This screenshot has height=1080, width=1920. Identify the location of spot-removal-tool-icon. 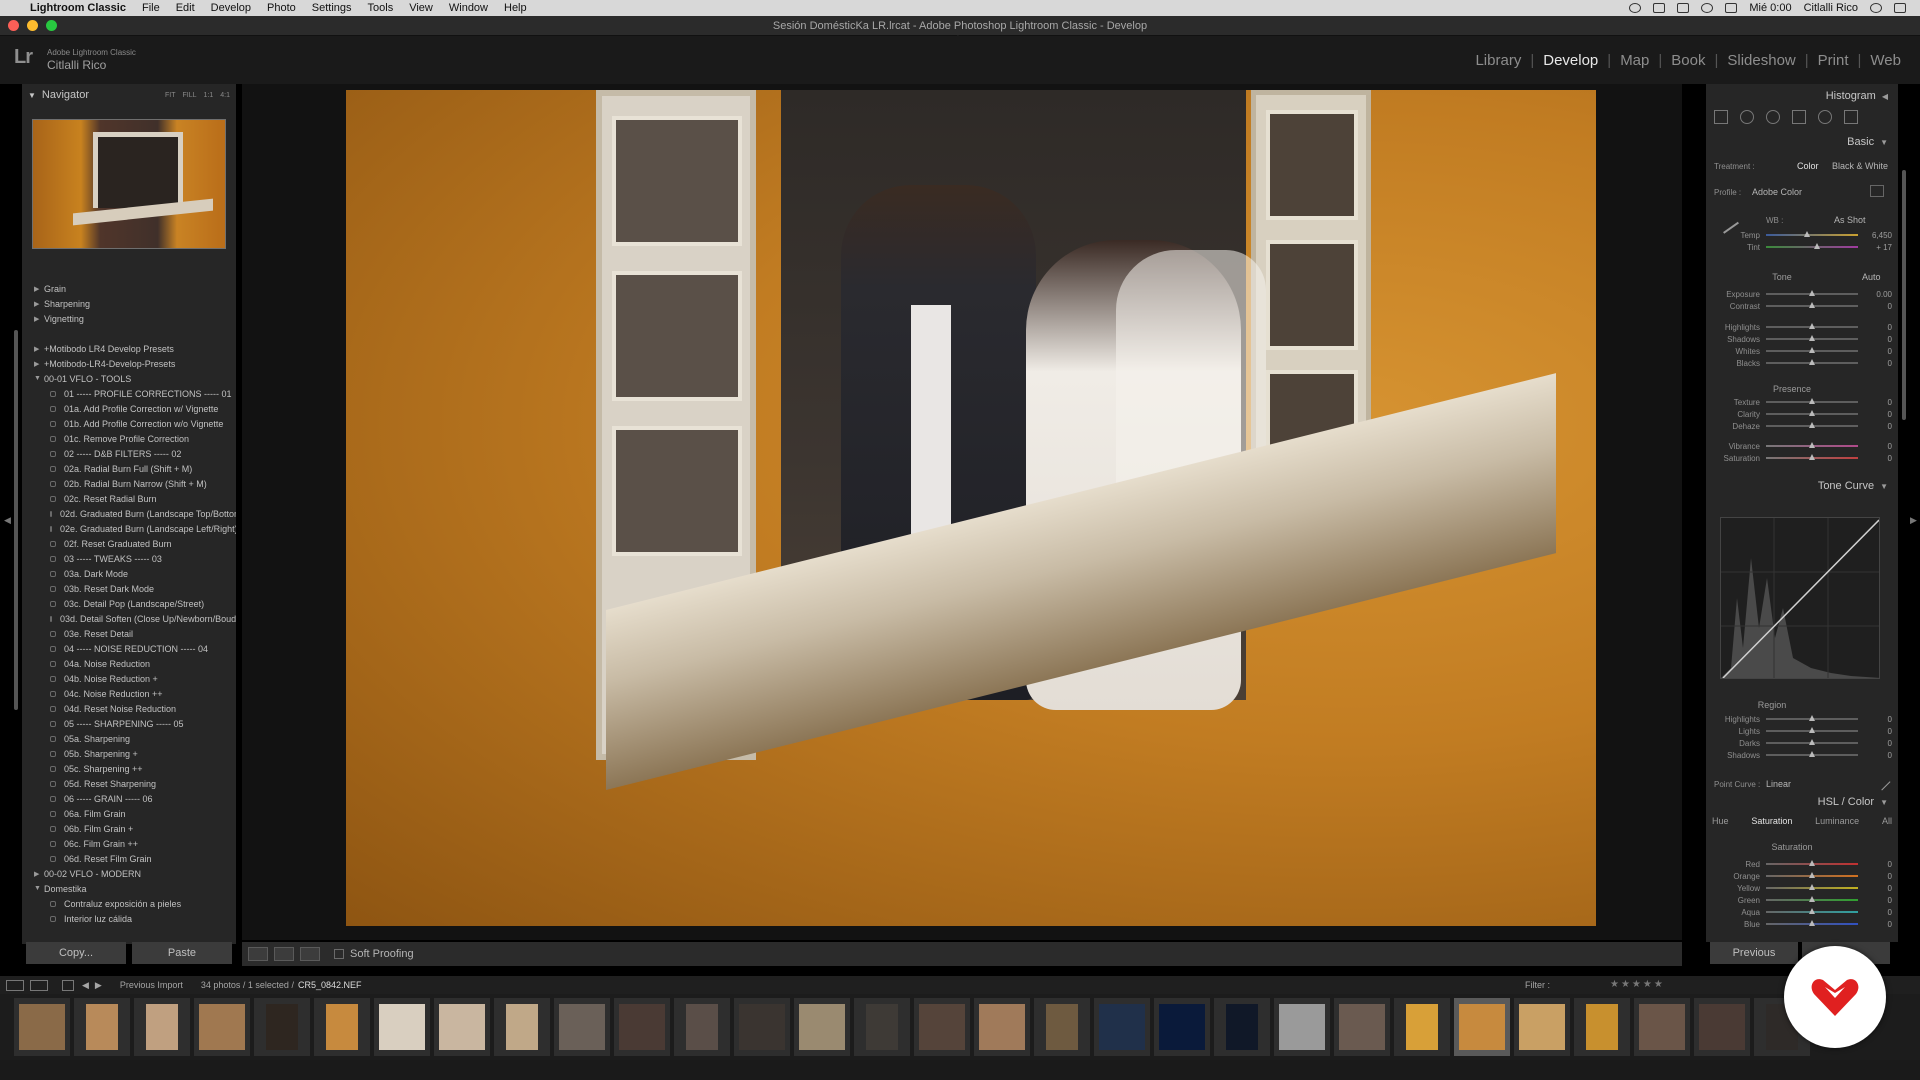
(1747, 117).